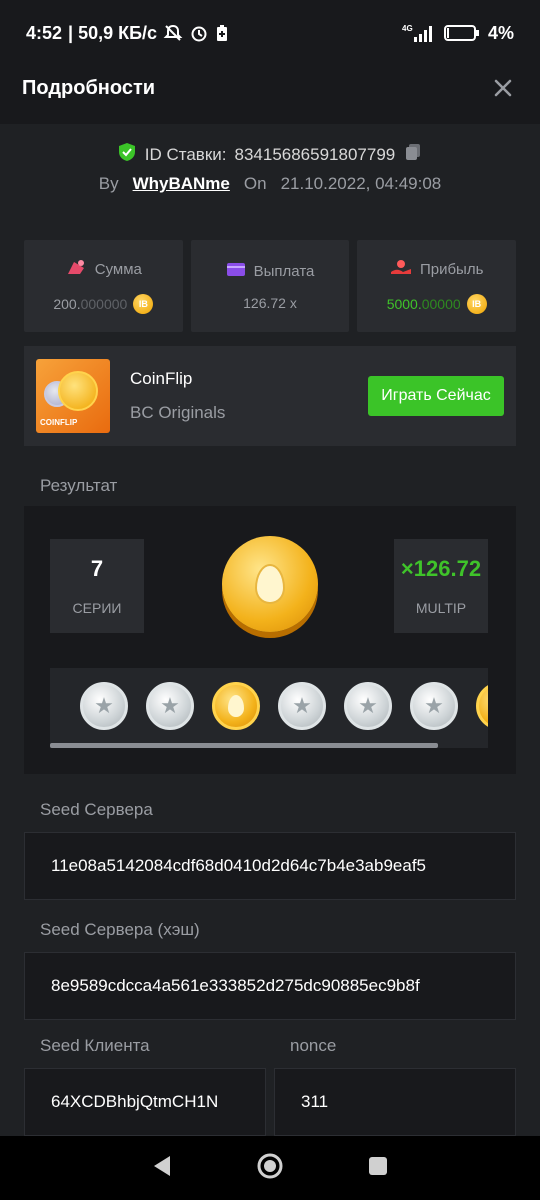 The width and height of the screenshot is (540, 1200). Describe the element at coordinates (270, 184) in the screenshot. I see `bet-author-row: By WhyBANme On 21.10.2022, 04:49:08` at that location.